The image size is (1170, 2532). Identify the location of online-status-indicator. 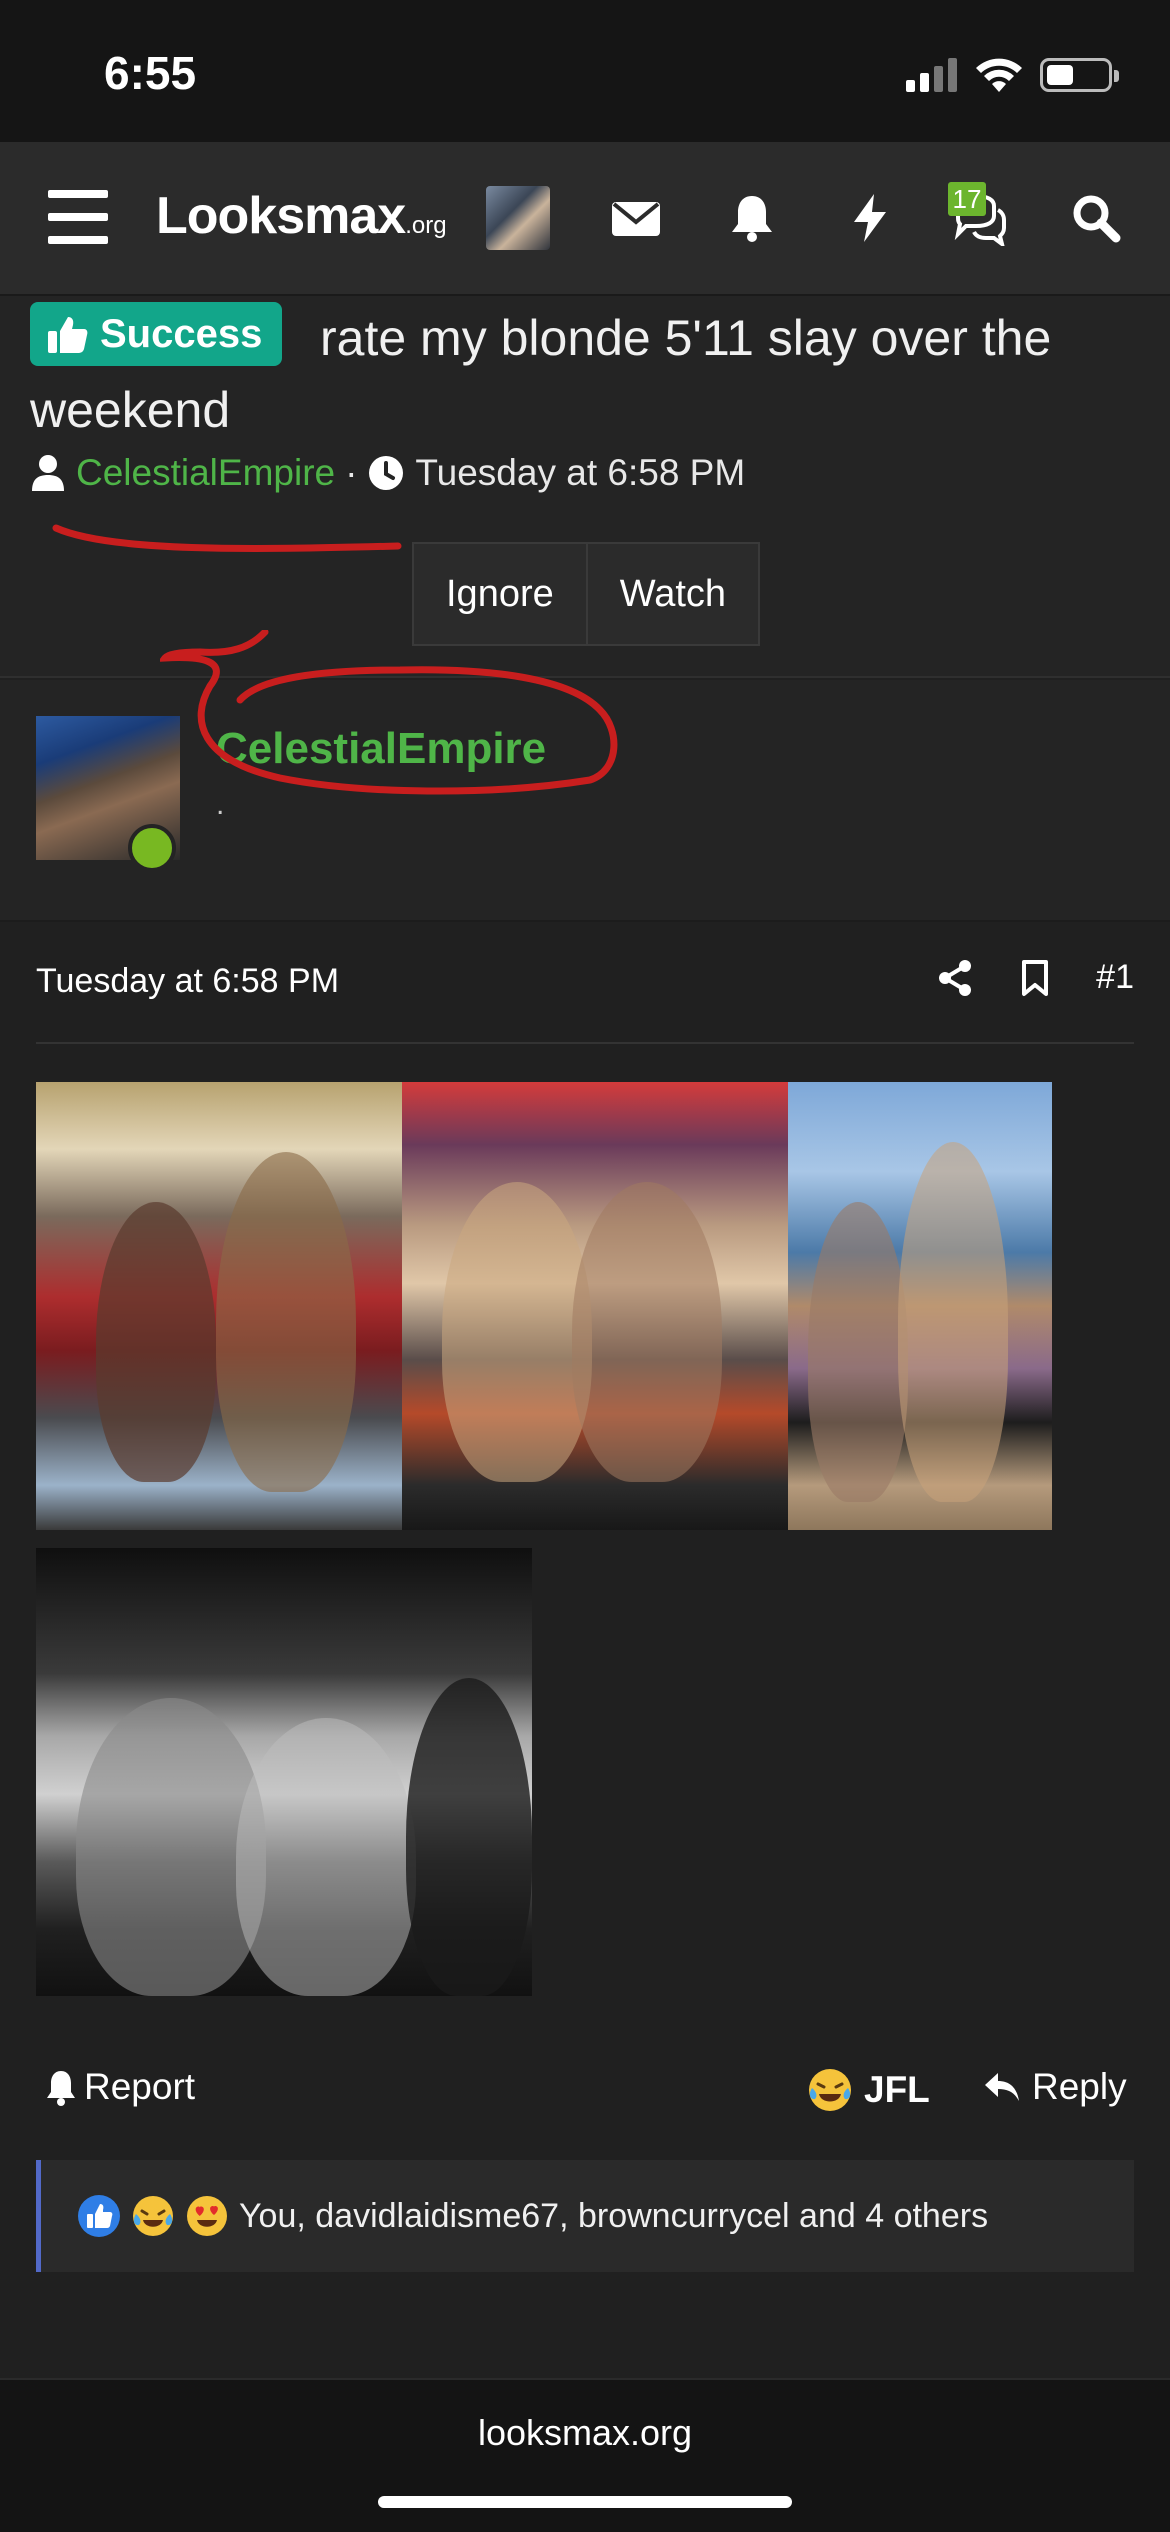
(152, 848).